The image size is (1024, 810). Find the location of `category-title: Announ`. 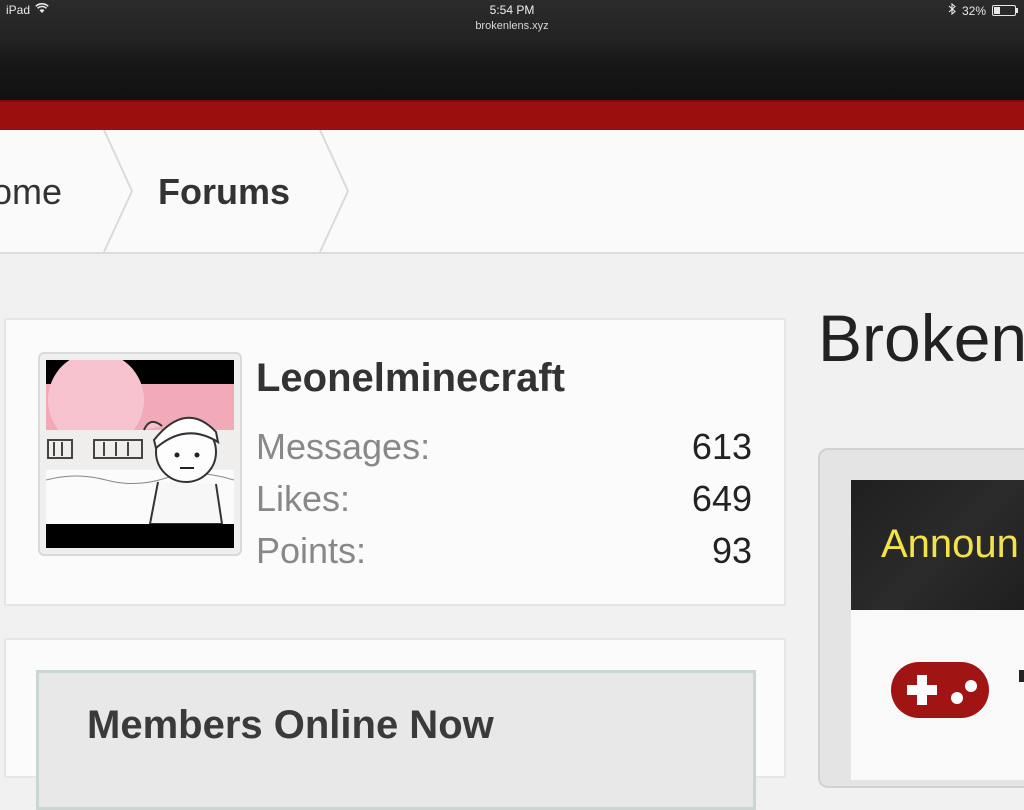

category-title: Announ is located at coordinates (950, 544).